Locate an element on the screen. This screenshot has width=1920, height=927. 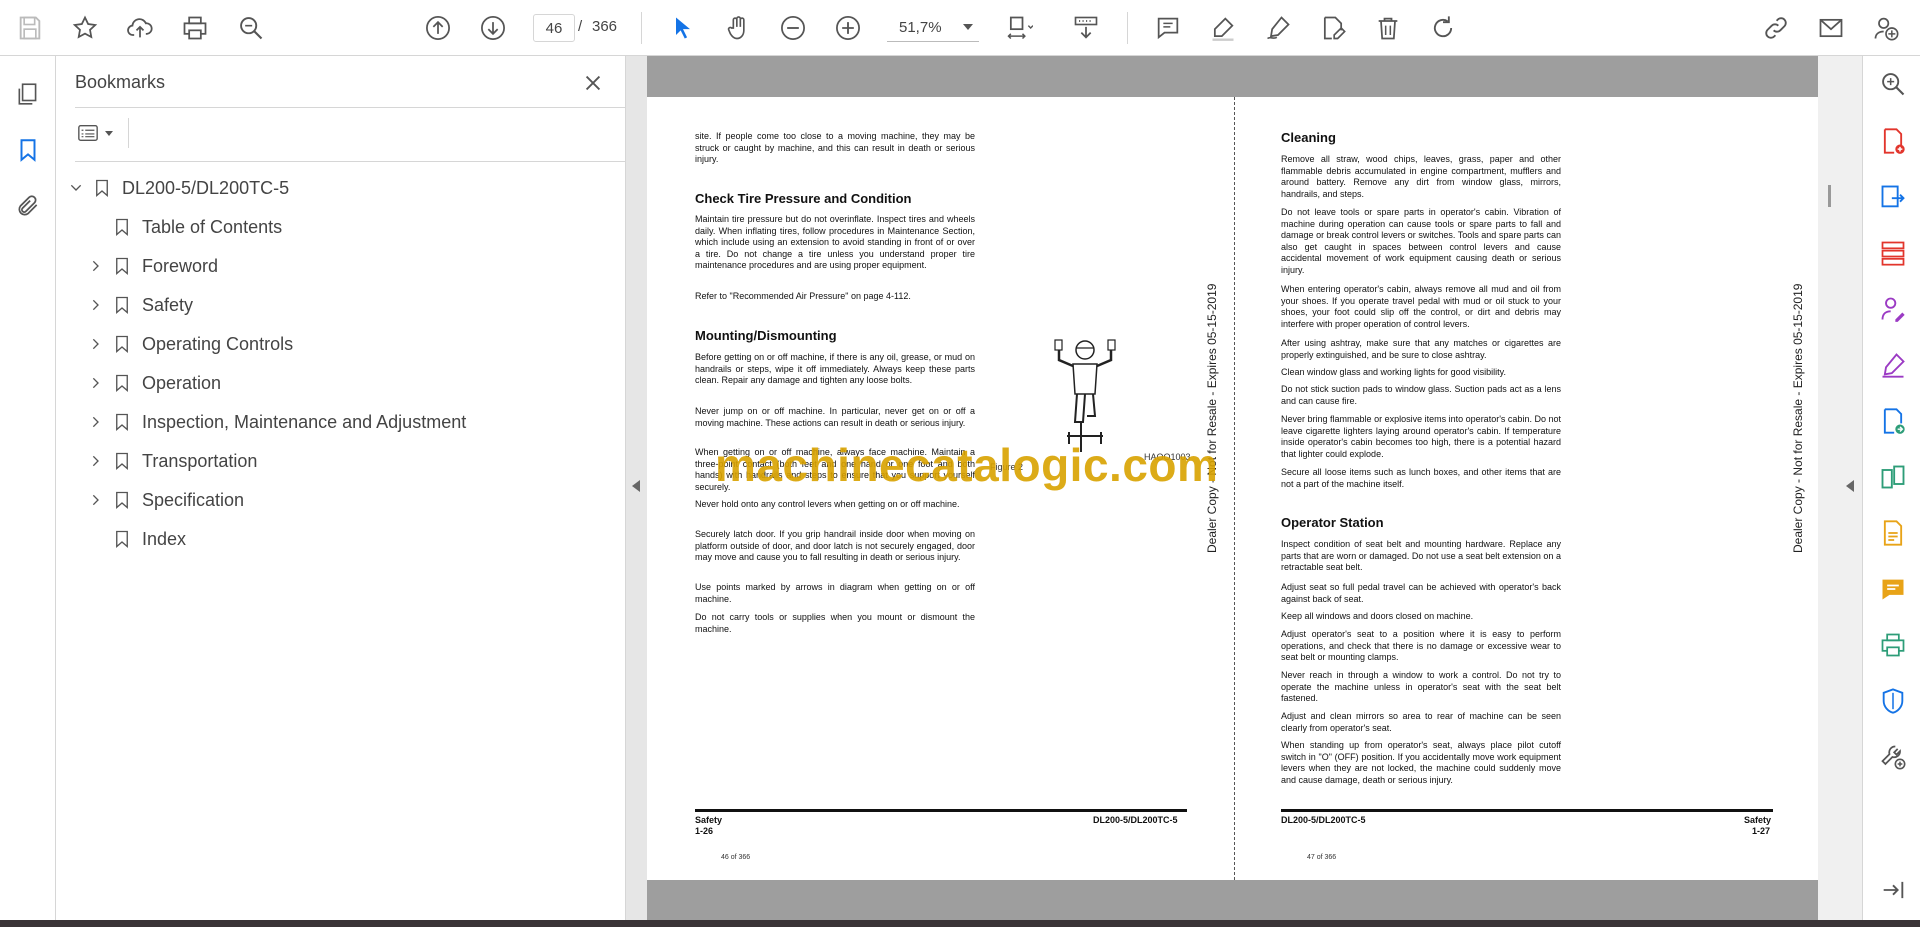
left-footer-page: 1-26 is located at coordinates (704, 831).